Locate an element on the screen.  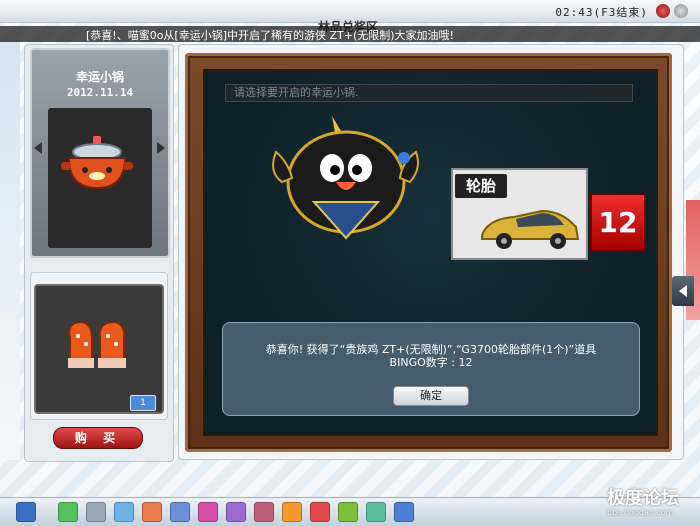
item-card-date: 2012.11.14 is located at coordinates (100, 92).